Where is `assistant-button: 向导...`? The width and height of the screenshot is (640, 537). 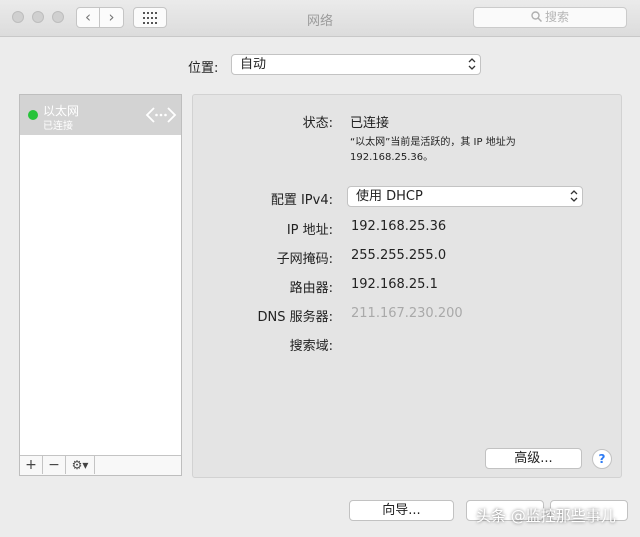
assistant-button: 向导... is located at coordinates (401, 510).